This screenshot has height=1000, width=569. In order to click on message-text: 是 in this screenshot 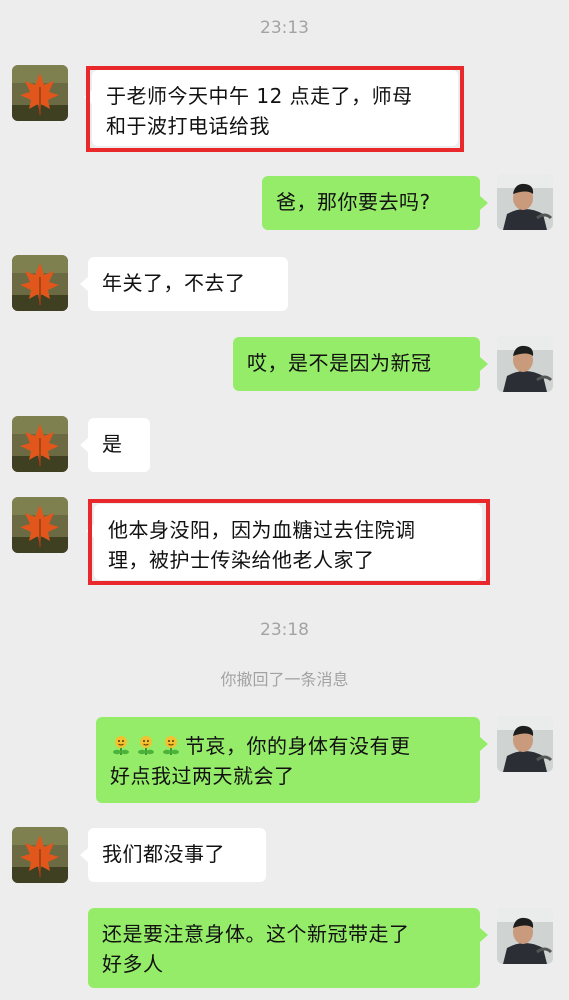, I will do `click(112, 444)`.